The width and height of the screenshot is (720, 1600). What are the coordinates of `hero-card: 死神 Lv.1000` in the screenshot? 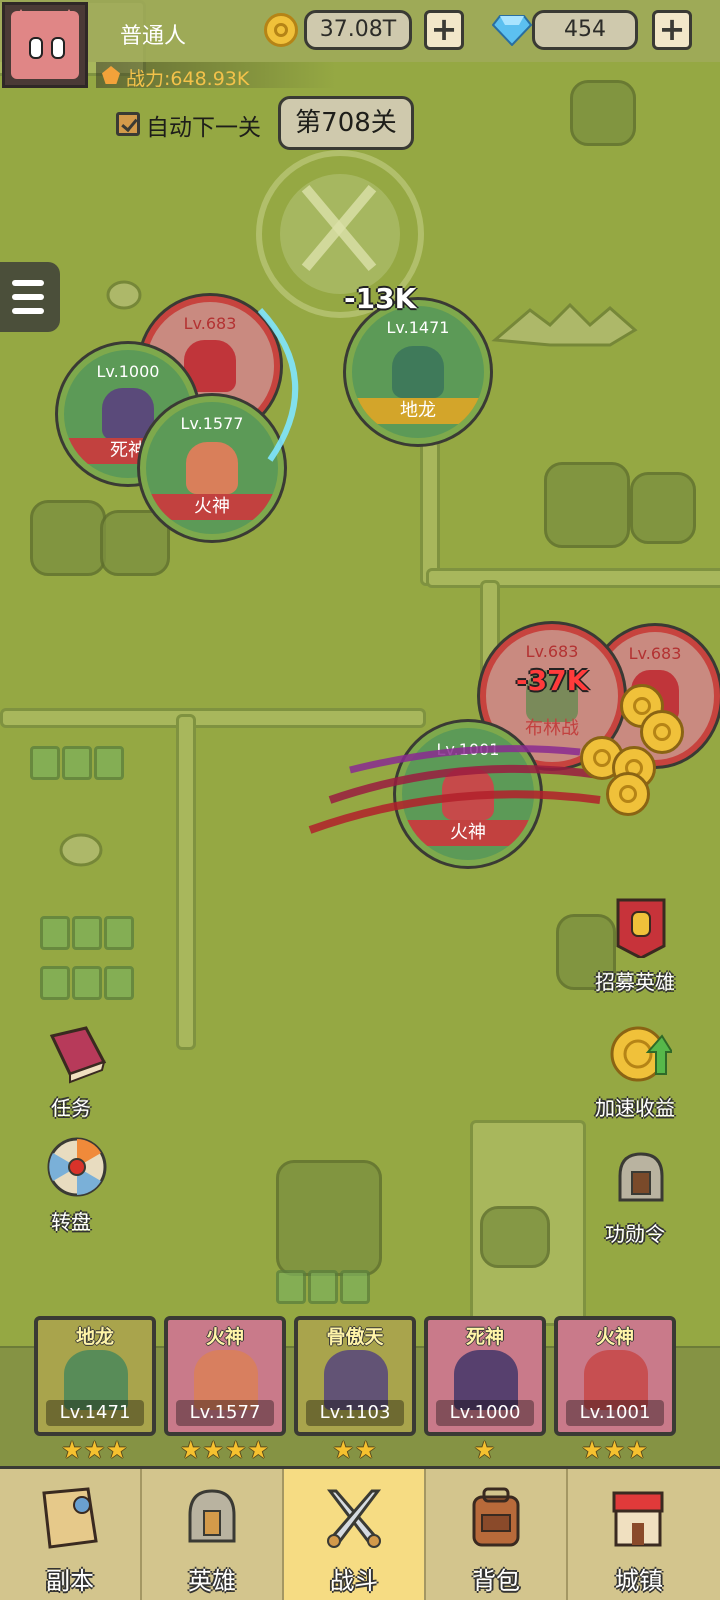 It's located at (485, 1376).